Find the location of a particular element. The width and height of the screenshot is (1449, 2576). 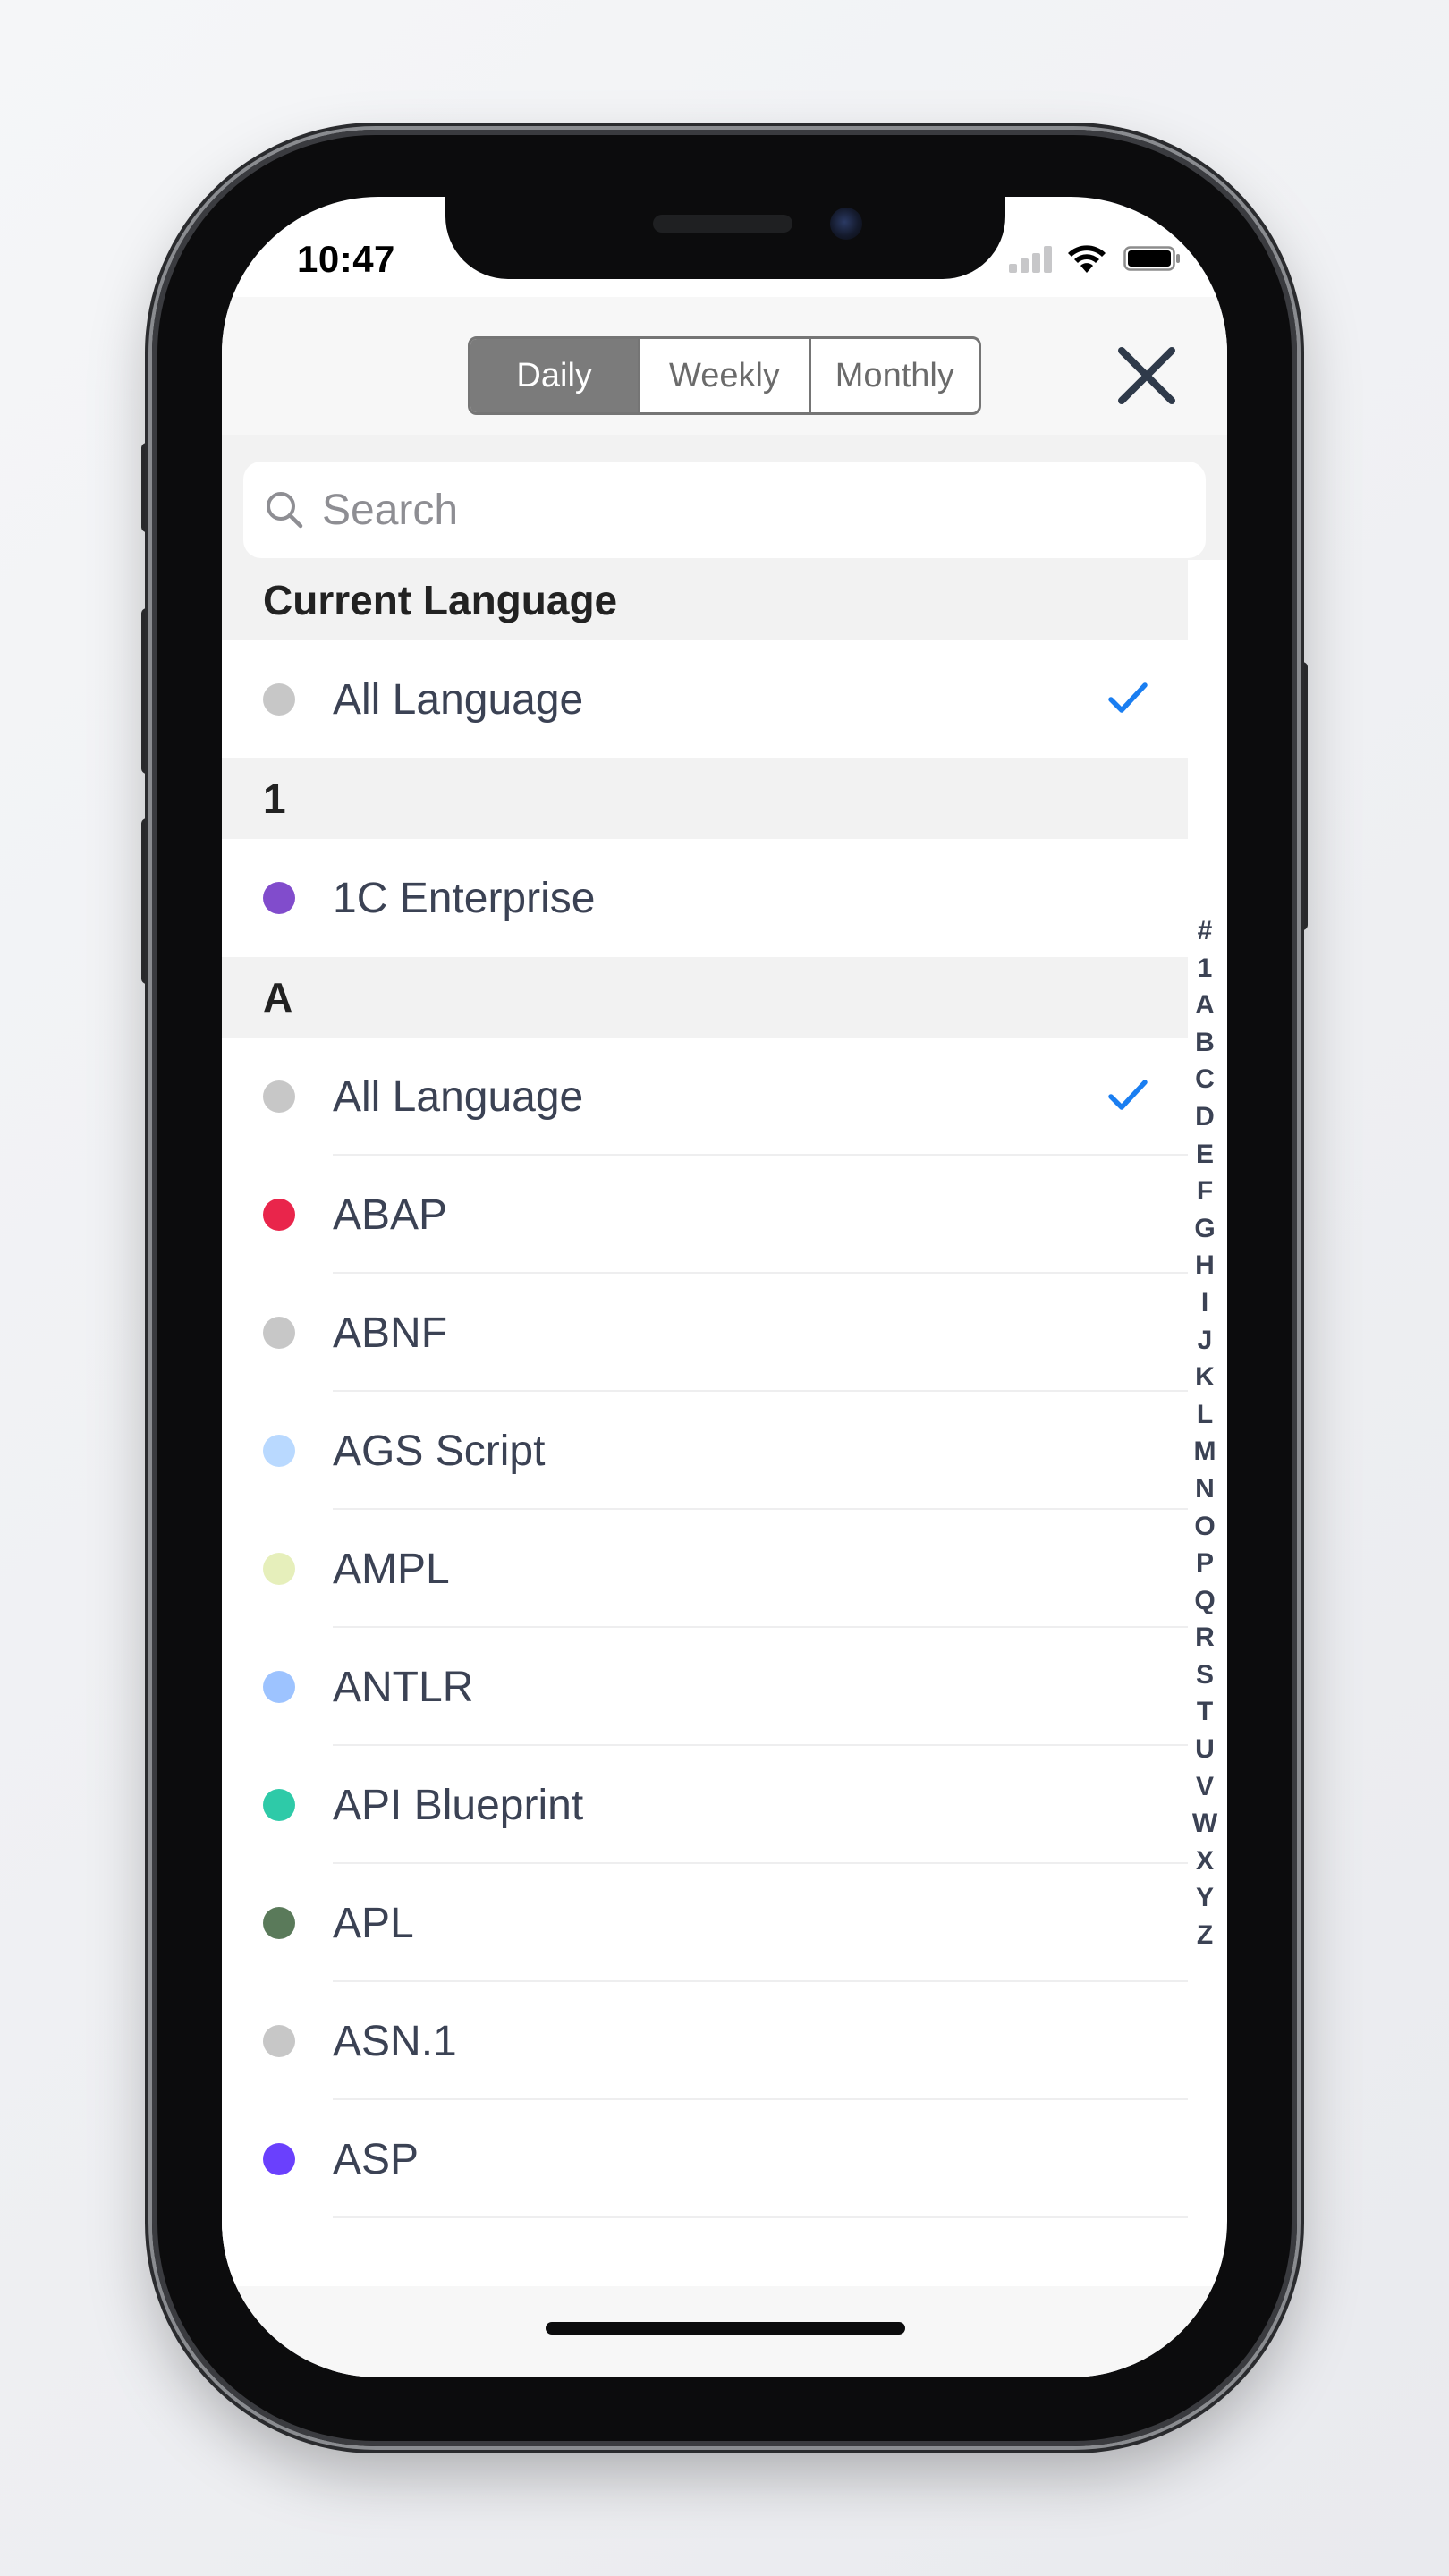

list-item: AMPL is located at coordinates (705, 1569).